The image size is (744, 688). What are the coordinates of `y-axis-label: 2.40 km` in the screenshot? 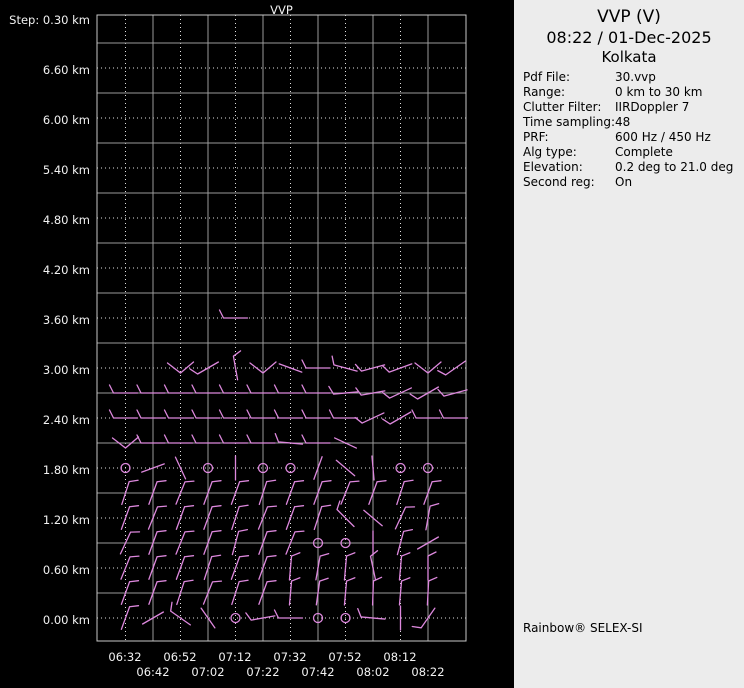 It's located at (66, 420).